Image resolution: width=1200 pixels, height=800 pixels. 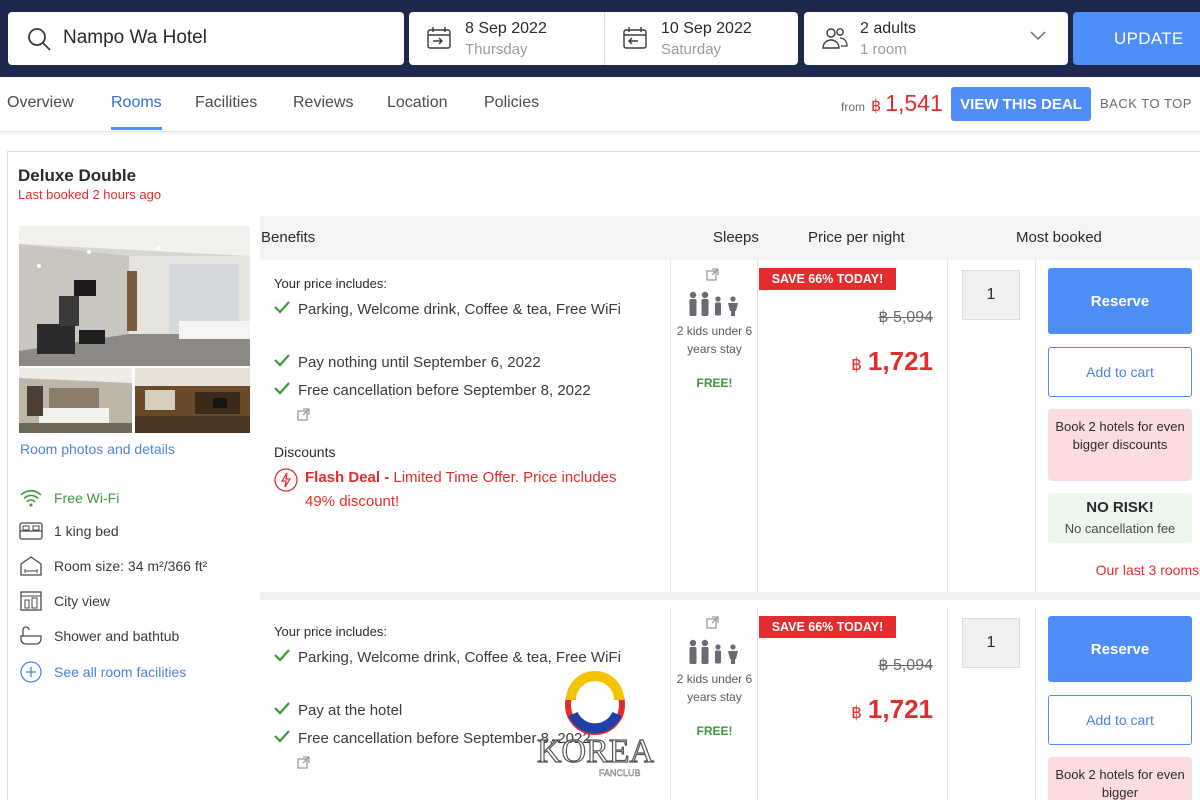 What do you see at coordinates (596, 751) in the screenshot?
I see `watermark-text: KOREA` at bounding box center [596, 751].